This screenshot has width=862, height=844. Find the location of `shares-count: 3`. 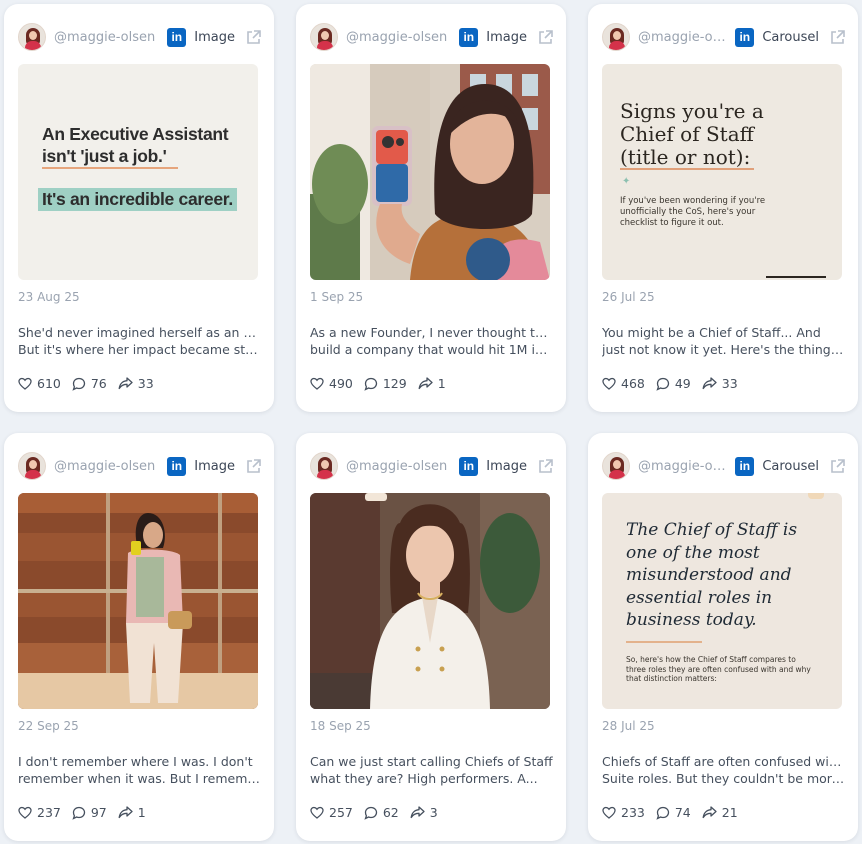

shares-count: 3 is located at coordinates (433, 812).